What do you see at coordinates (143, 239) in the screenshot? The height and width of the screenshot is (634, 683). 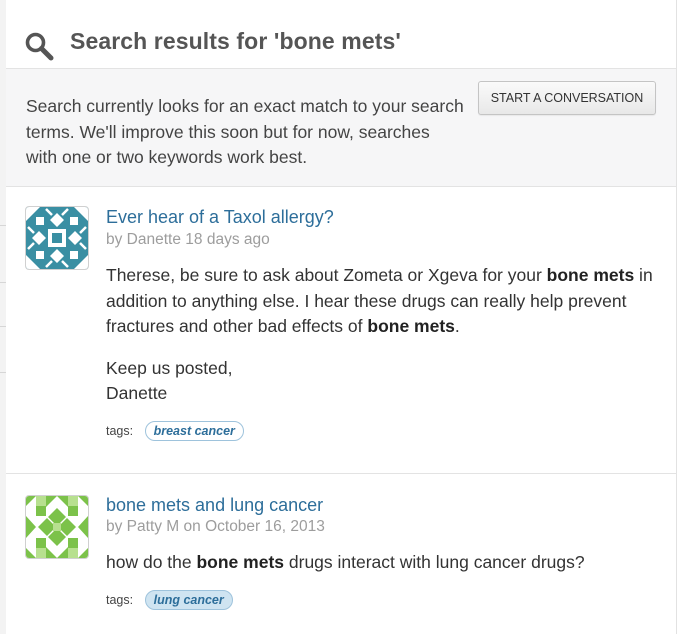 I see `result-author: by Danette` at bounding box center [143, 239].